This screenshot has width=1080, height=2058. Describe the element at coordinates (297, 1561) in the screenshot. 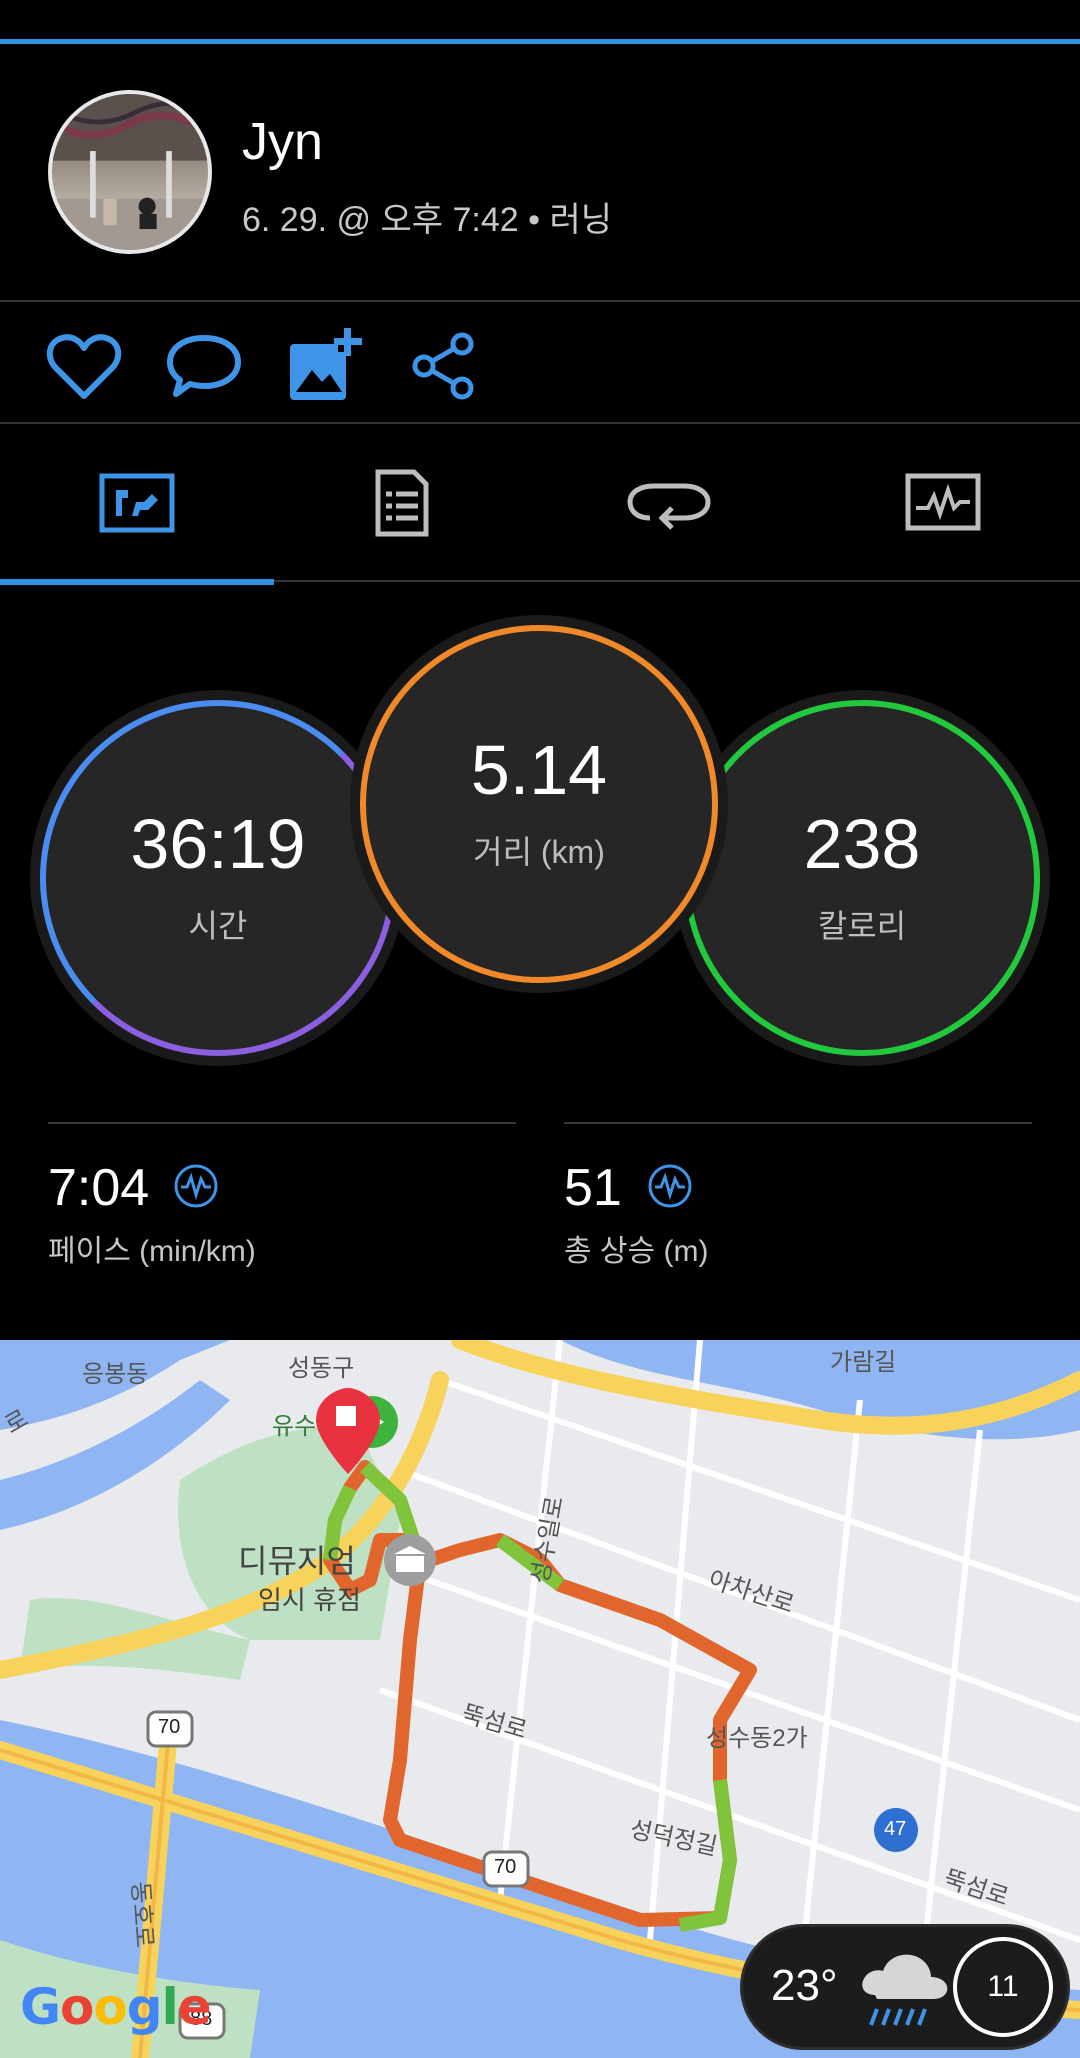

I see `map-label: 디뮤지엄` at that location.